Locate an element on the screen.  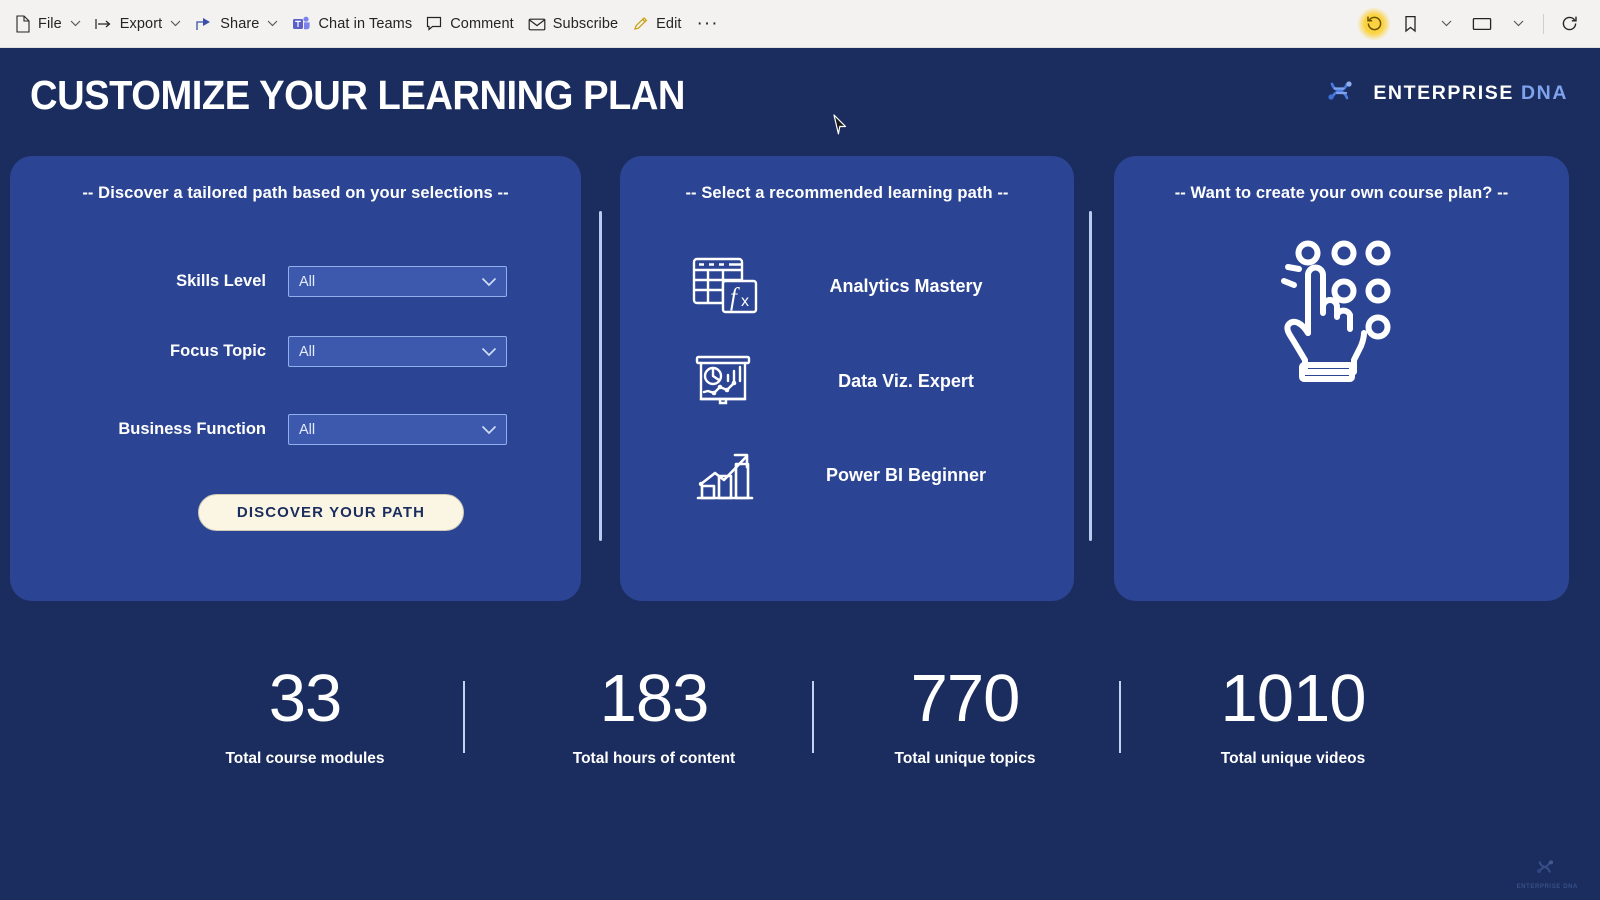
brand-primary: ENTERPRISE is located at coordinates (1443, 93).